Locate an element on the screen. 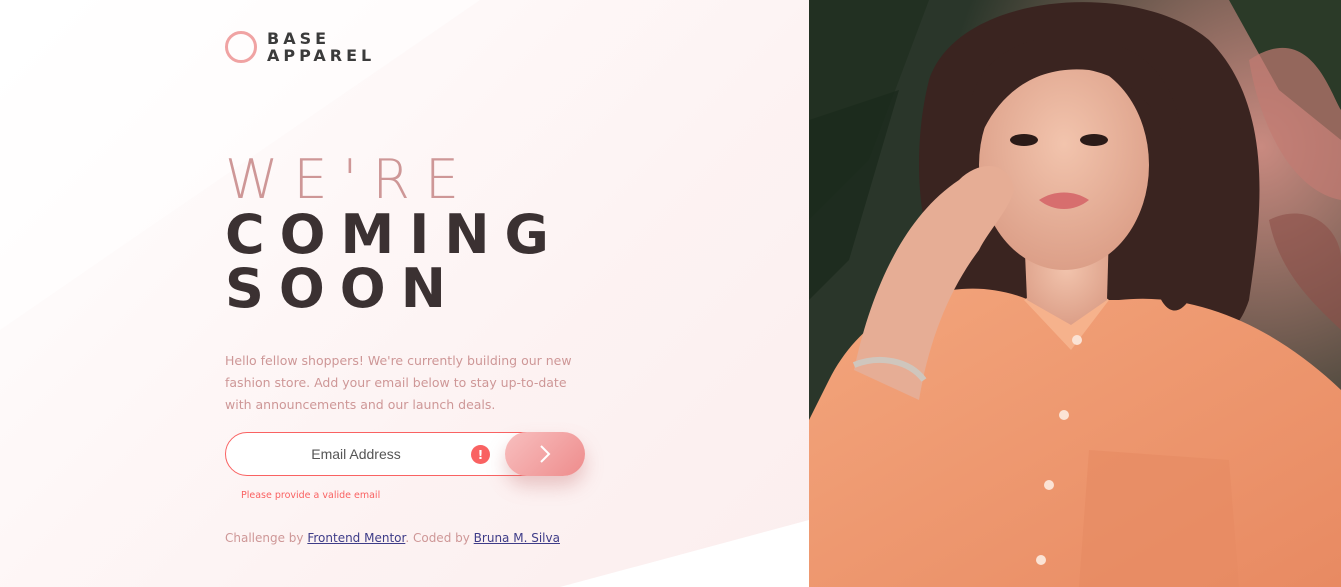 The image size is (1341, 587). email-field is located at coordinates (356, 454).